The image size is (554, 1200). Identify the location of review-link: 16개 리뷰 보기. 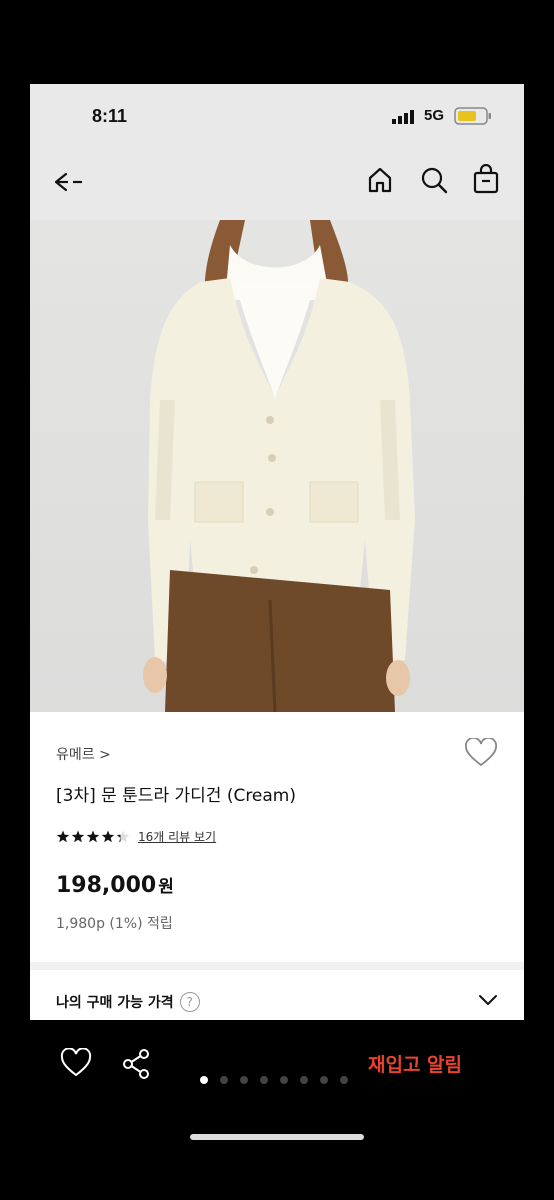
(177, 836).